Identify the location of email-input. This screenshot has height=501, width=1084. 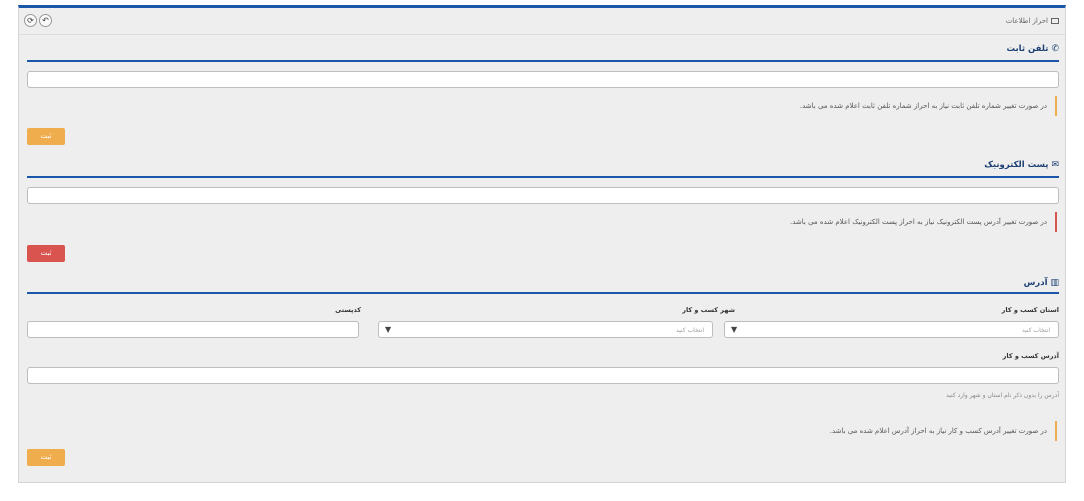
(543, 195).